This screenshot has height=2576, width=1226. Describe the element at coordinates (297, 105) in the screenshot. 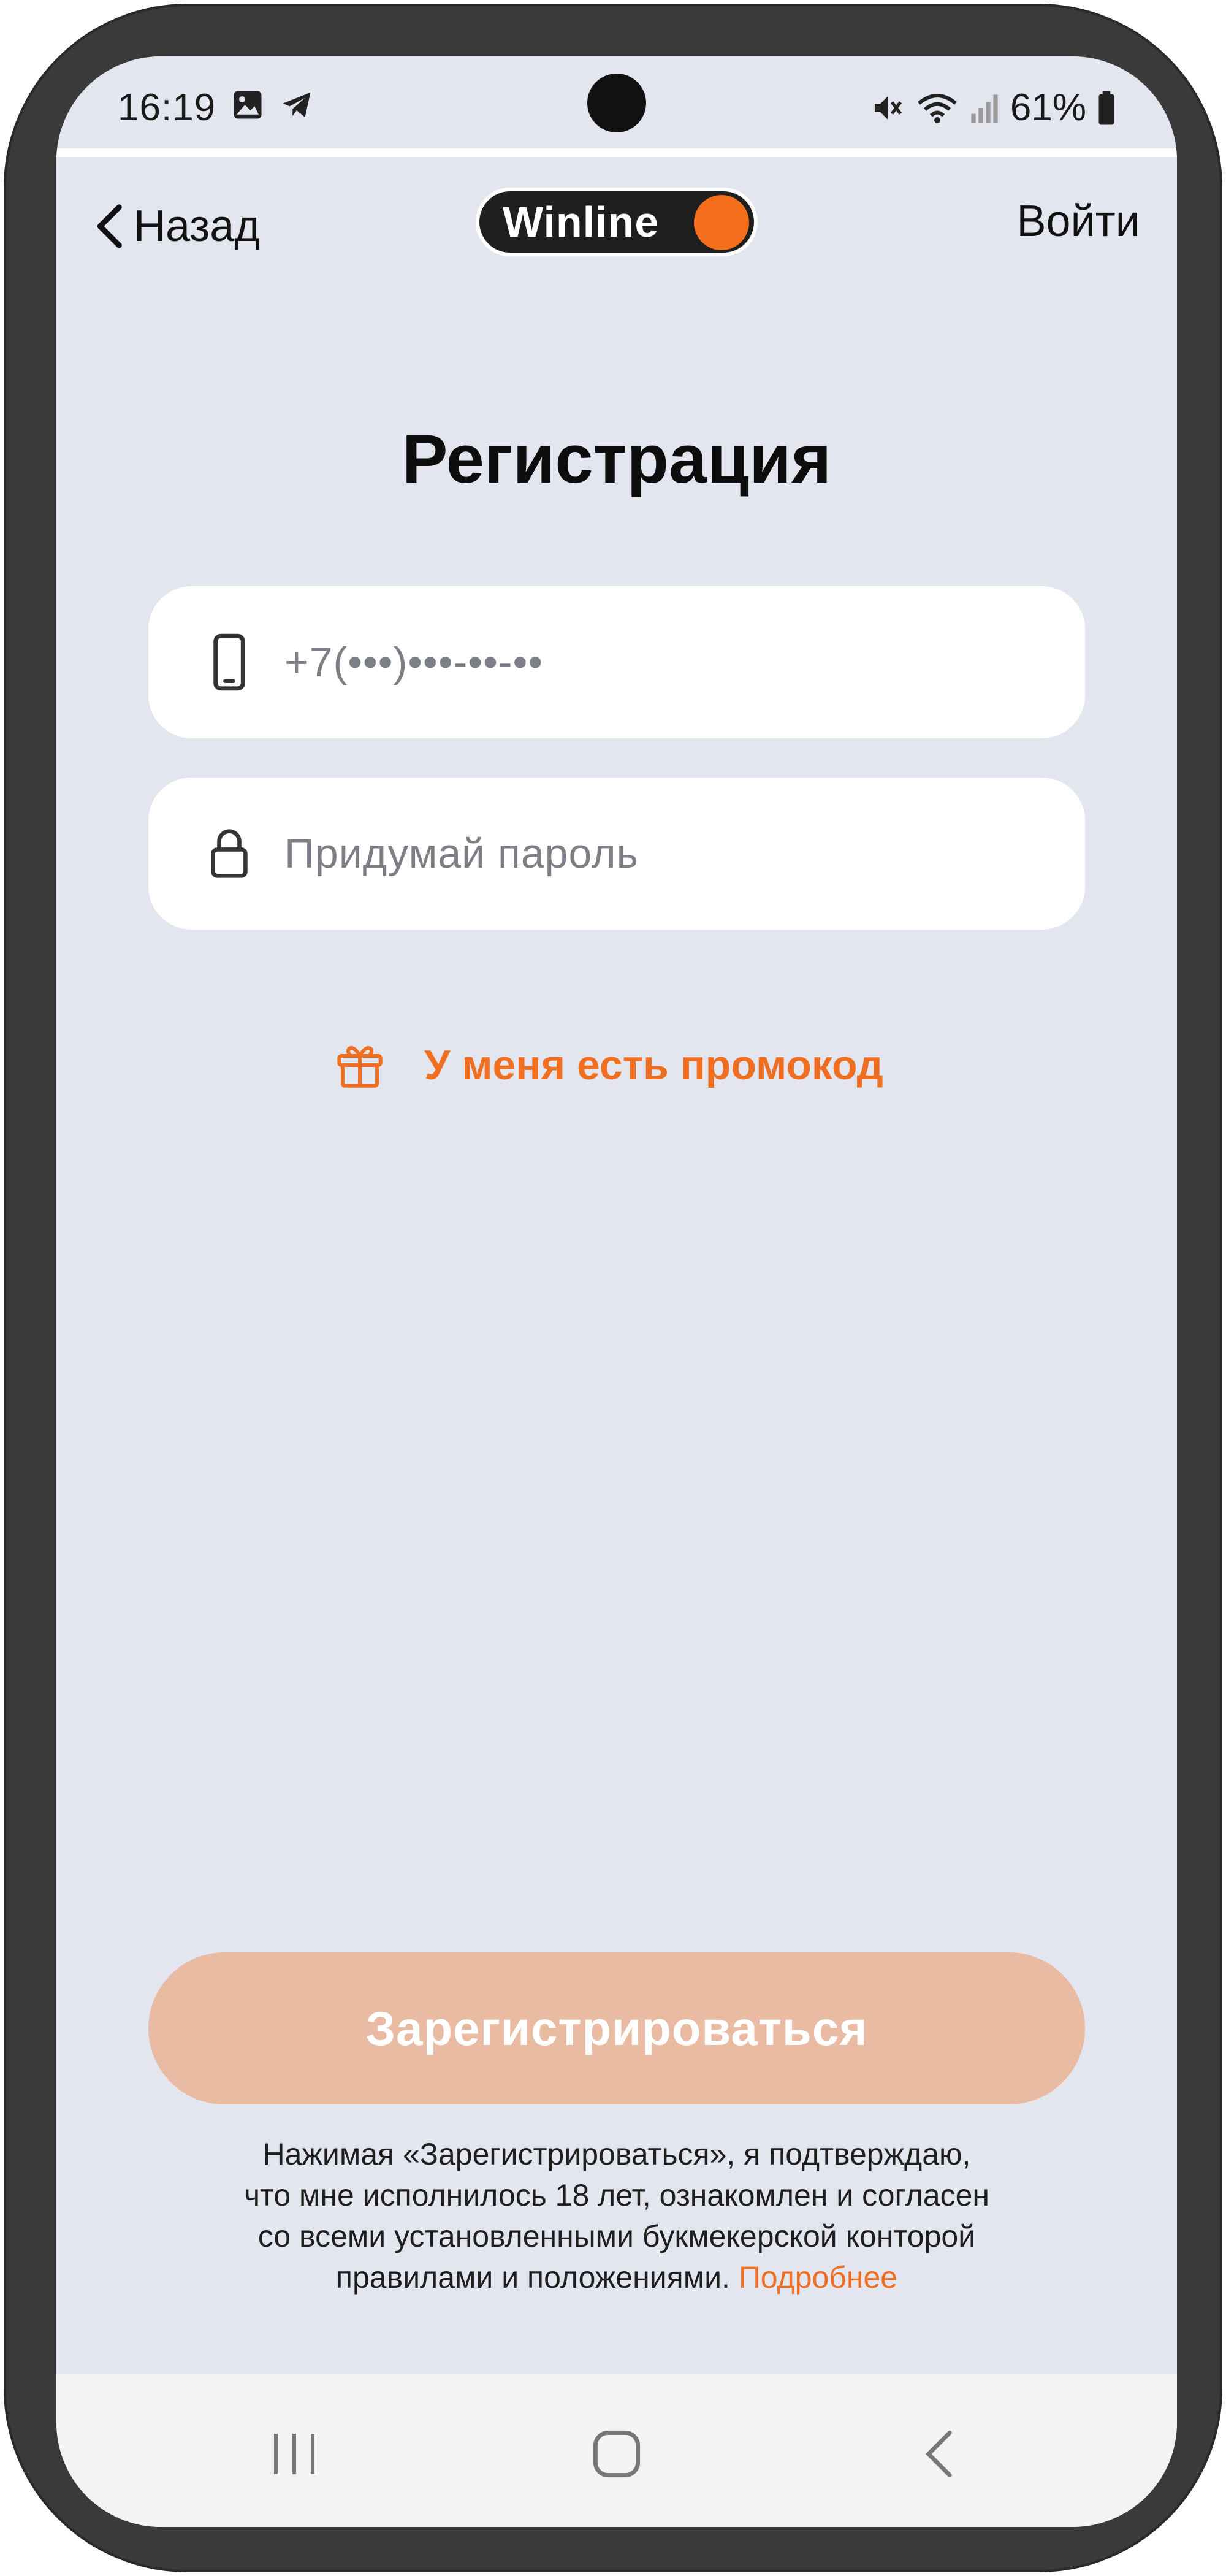

I see `telegram-icon` at that location.